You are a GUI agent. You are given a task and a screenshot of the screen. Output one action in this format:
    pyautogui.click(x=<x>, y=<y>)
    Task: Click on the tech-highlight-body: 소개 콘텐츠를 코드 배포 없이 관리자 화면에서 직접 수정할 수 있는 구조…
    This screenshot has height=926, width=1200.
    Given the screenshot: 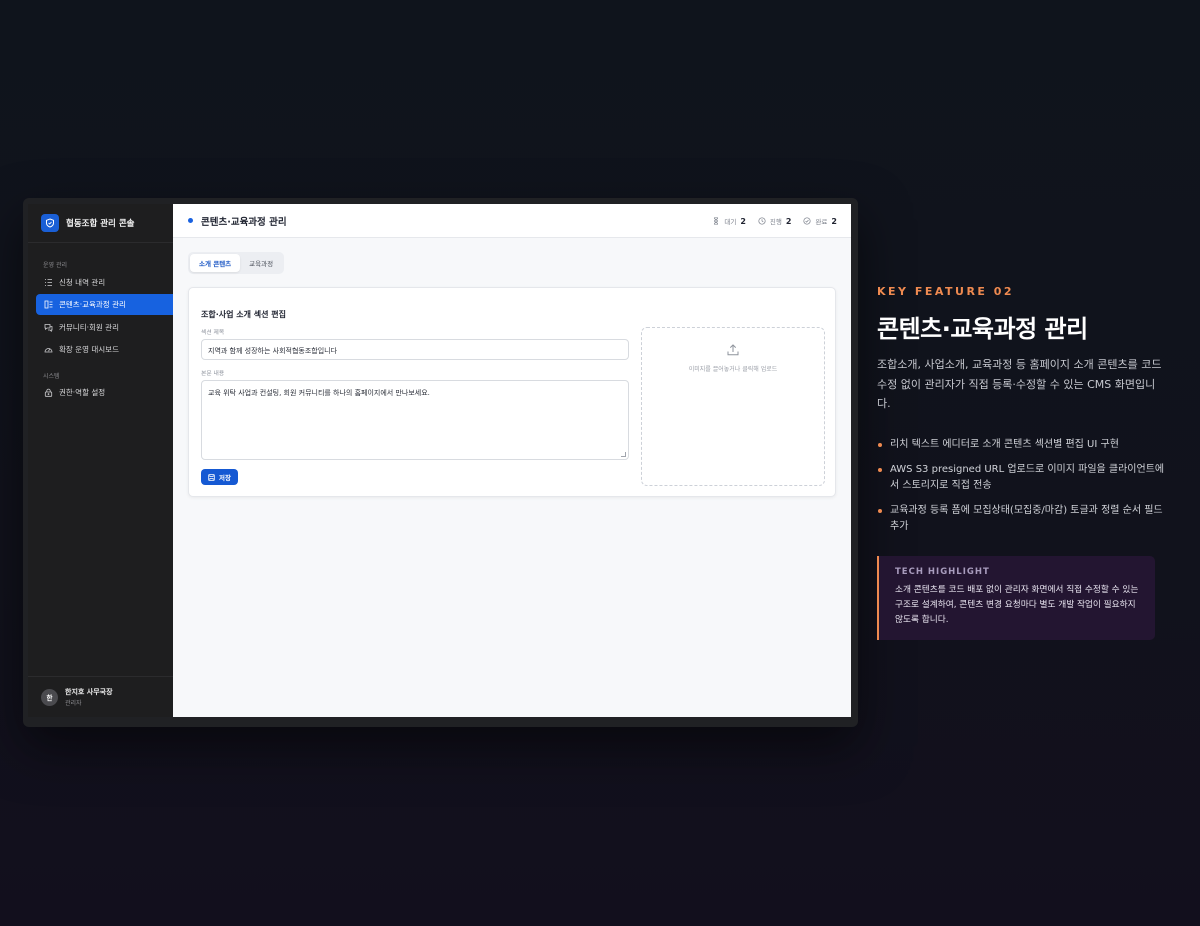 What is the action you would take?
    pyautogui.click(x=1017, y=605)
    